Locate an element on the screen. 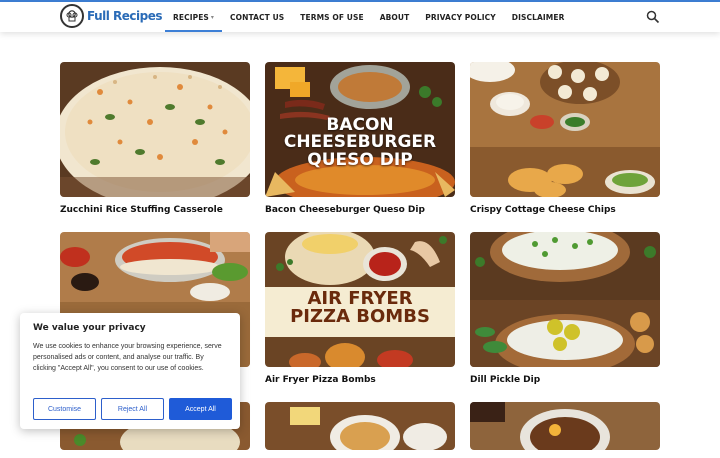  nav-item-recipes: RECIPES ▾ is located at coordinates (194, 17).